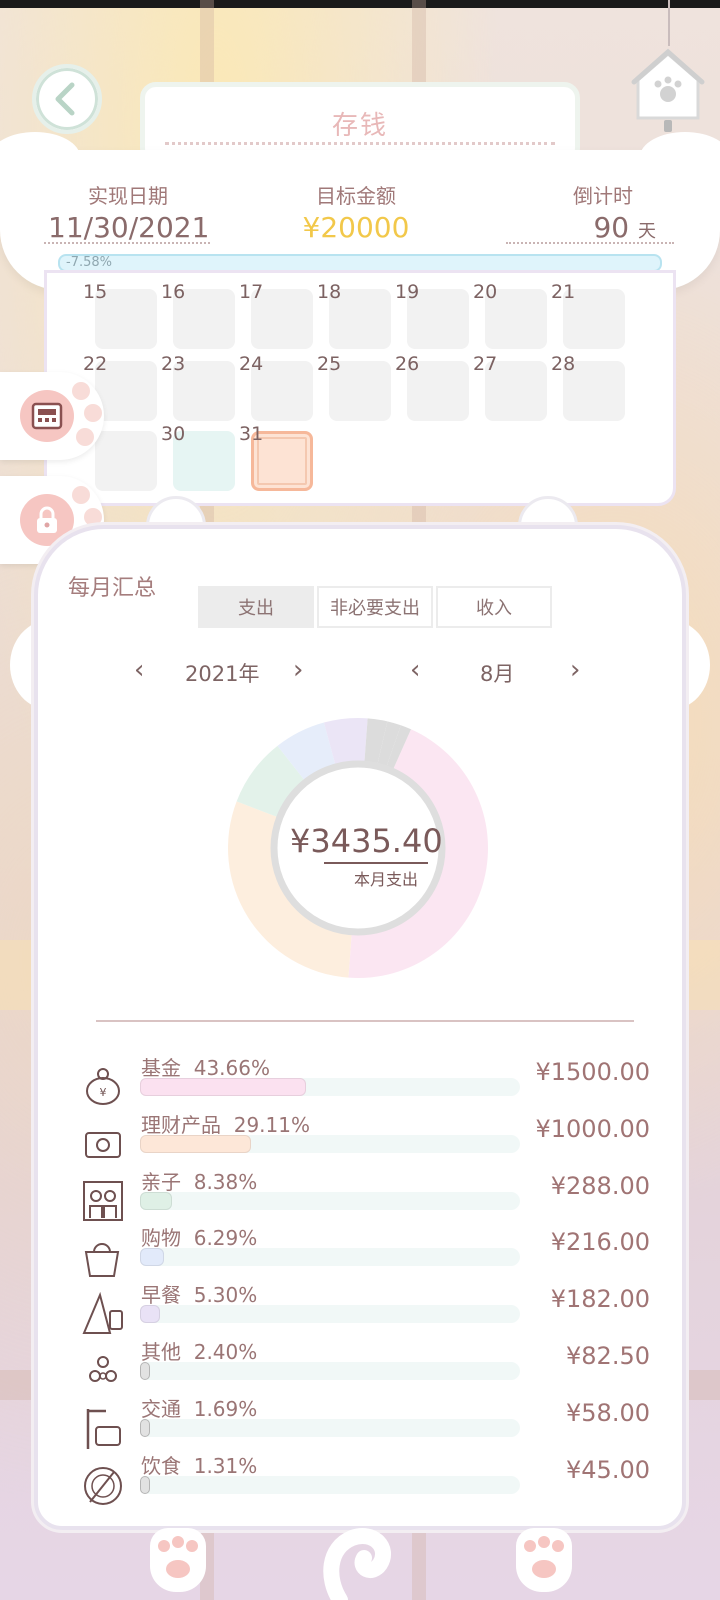 This screenshot has width=720, height=1600. I want to click on wallet-icon, so click(103, 1145).